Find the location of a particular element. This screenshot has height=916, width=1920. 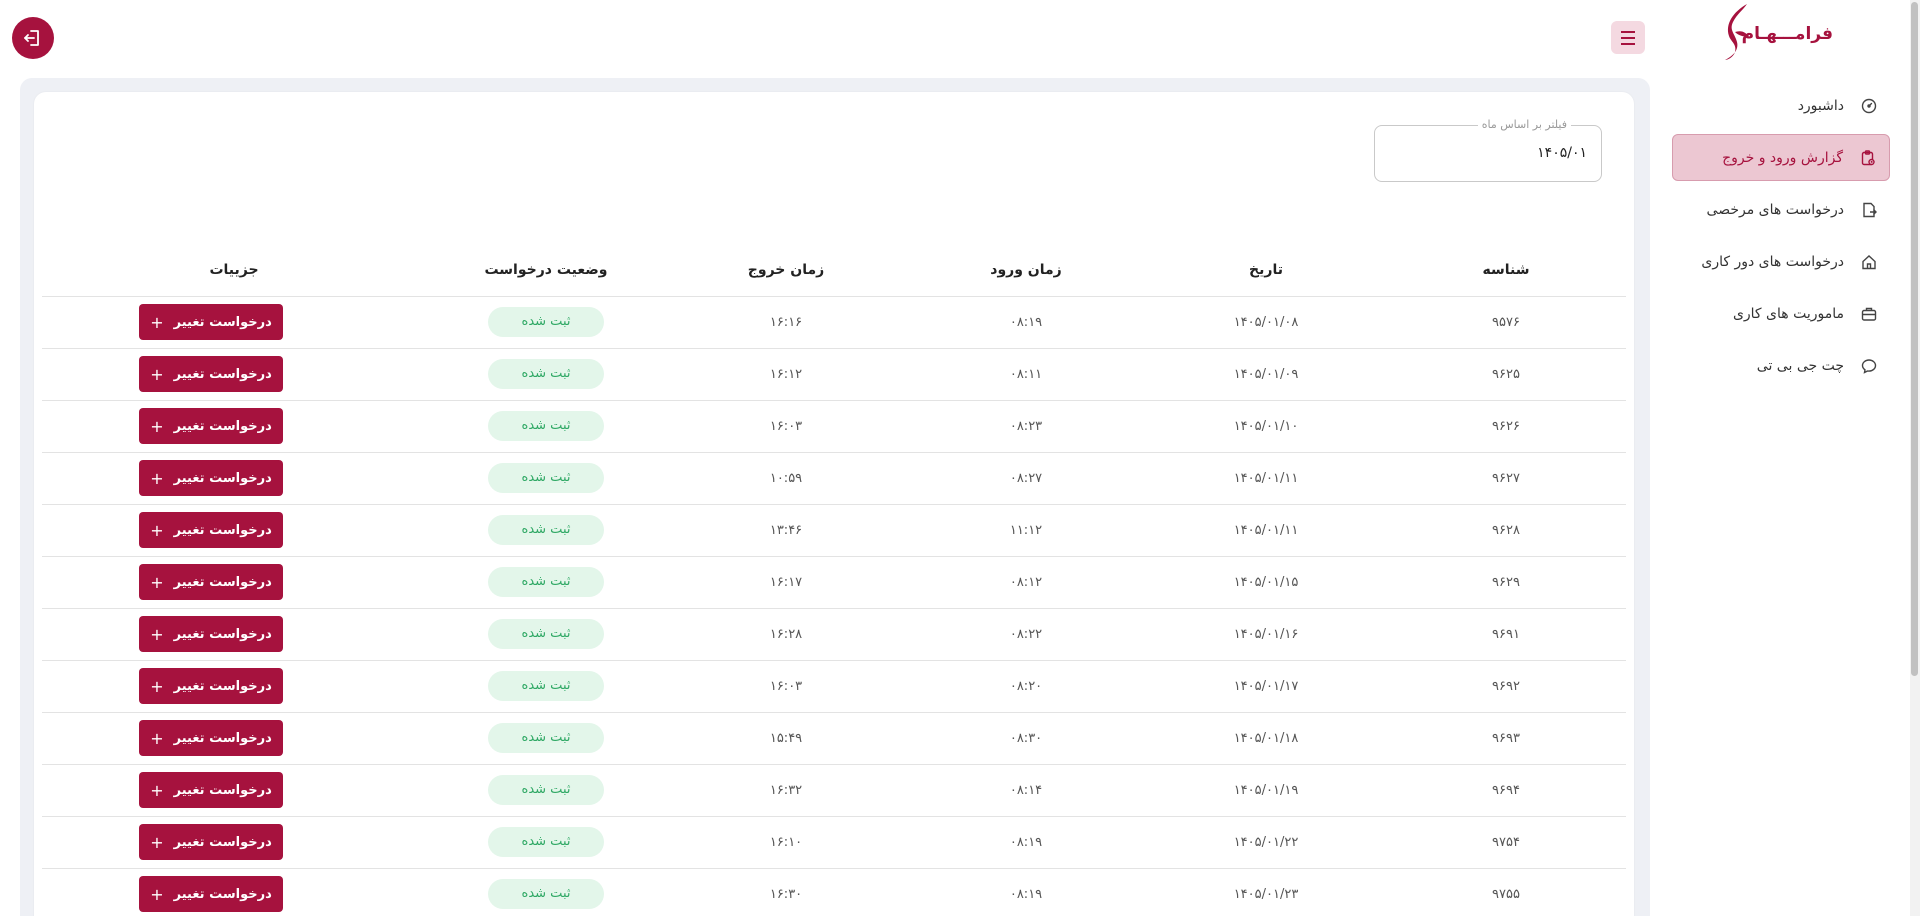

cell-entry-time: ۰۸:۲۳ is located at coordinates (1026, 426).